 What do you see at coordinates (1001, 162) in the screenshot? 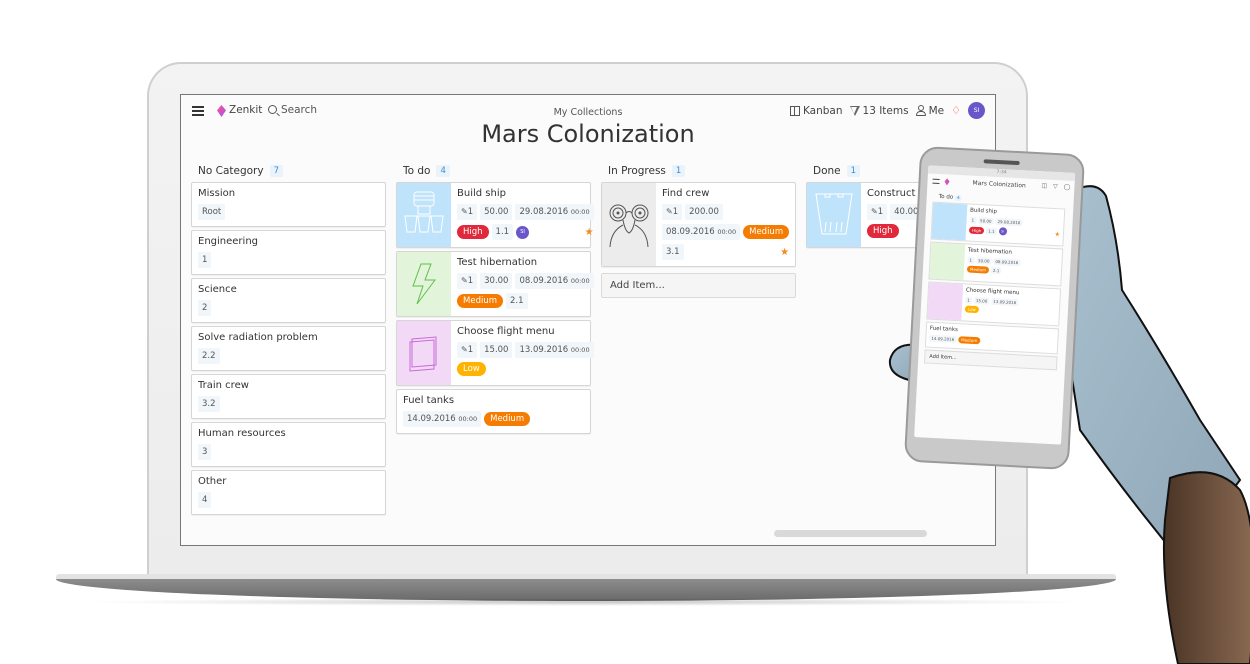
I see `phone-speaker` at bounding box center [1001, 162].